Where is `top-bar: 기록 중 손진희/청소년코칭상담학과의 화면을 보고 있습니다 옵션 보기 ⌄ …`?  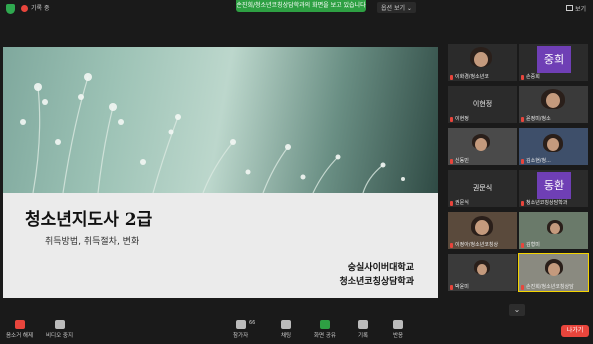 top-bar: 기록 중 손진희/청소년코칭상담학과의 화면을 보고 있습니다 옵션 보기 ⌄ … is located at coordinates (296, 9).